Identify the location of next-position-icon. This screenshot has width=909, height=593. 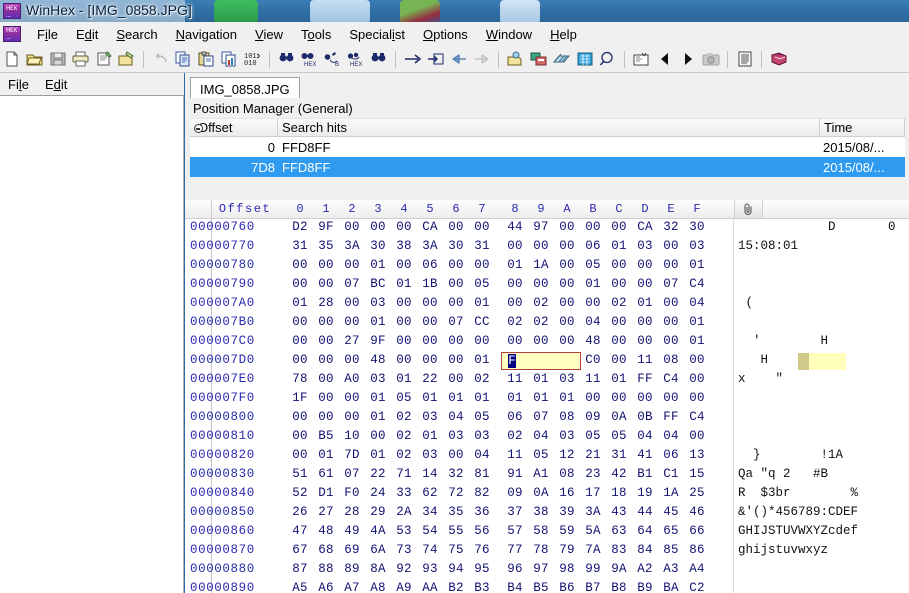
(687, 59).